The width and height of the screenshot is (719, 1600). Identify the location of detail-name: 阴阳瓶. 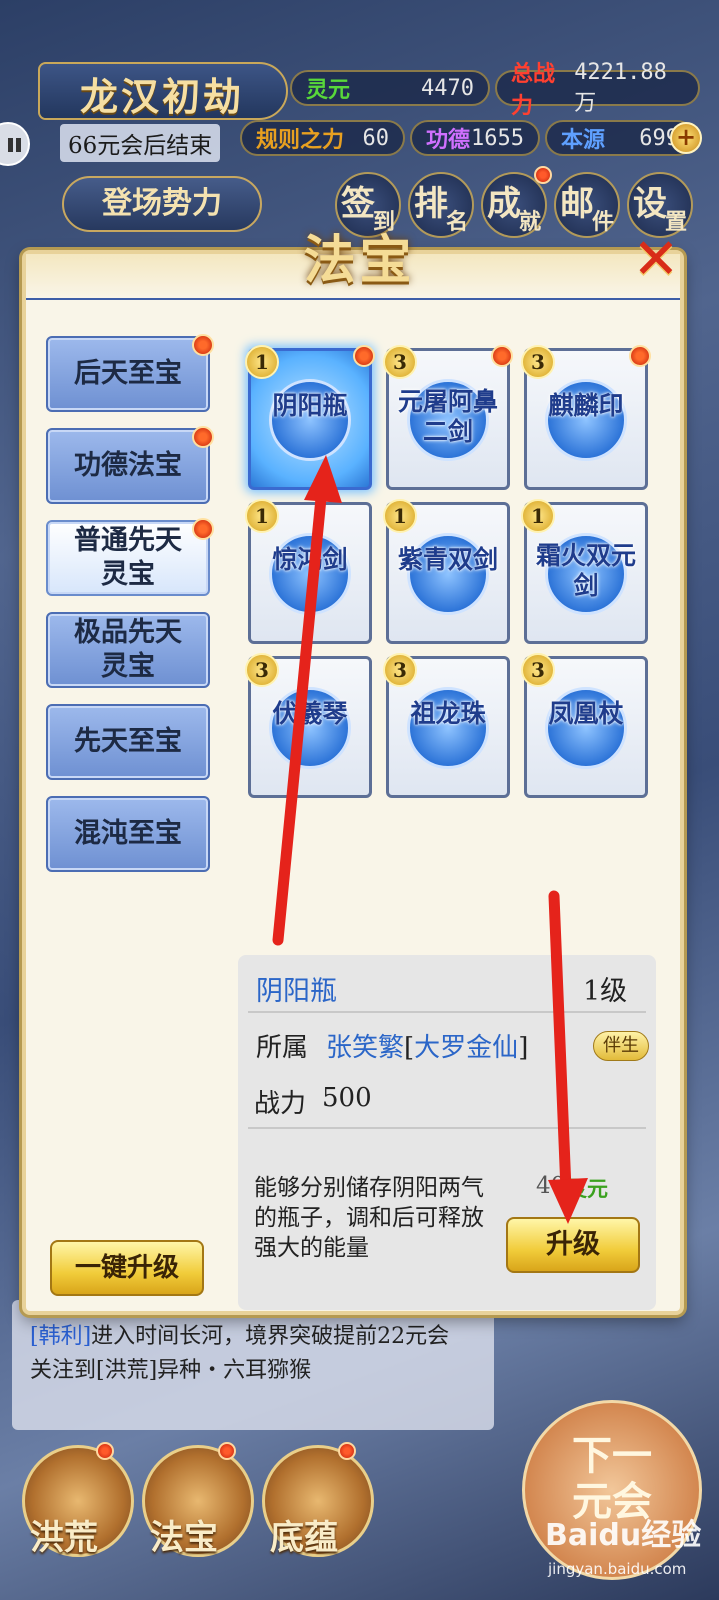
(296, 991).